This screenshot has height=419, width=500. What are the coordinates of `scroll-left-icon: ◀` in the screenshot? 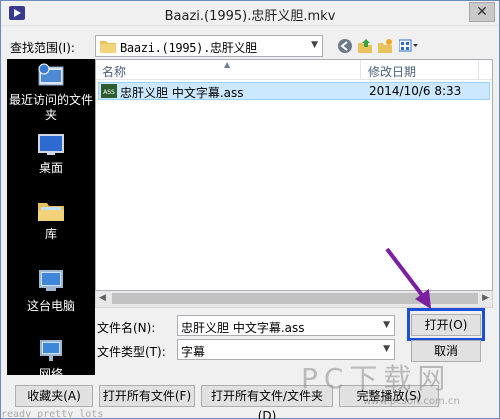 It's located at (102, 298).